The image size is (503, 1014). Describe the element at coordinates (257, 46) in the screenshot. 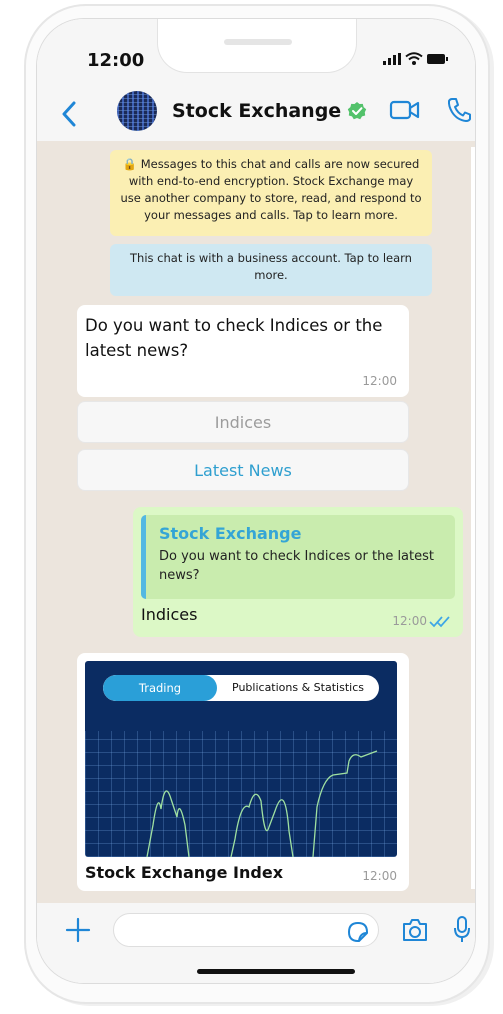

I see `notch` at that location.